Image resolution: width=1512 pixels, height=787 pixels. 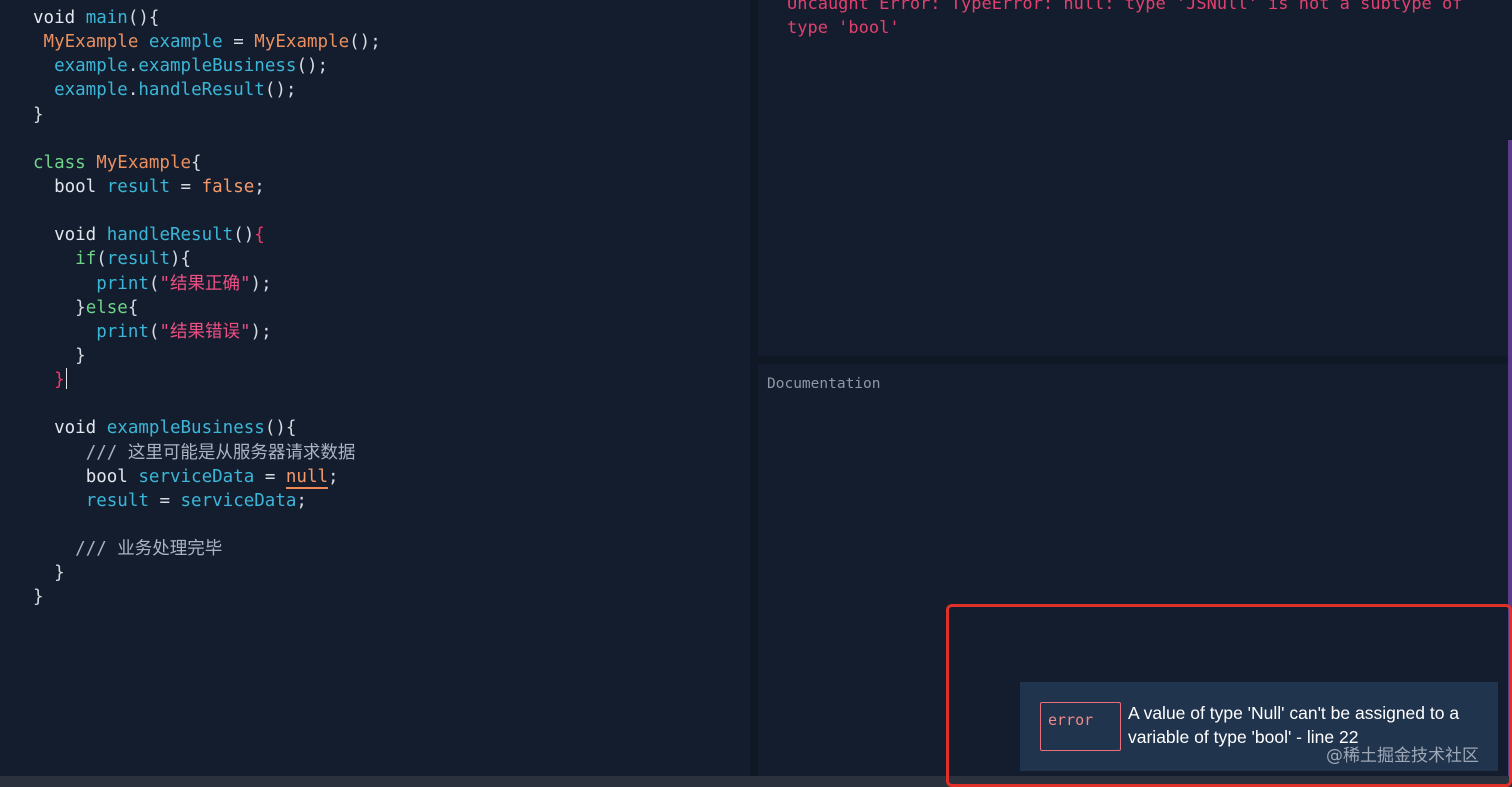 What do you see at coordinates (106, 307) in the screenshot?
I see `code-token: else` at bounding box center [106, 307].